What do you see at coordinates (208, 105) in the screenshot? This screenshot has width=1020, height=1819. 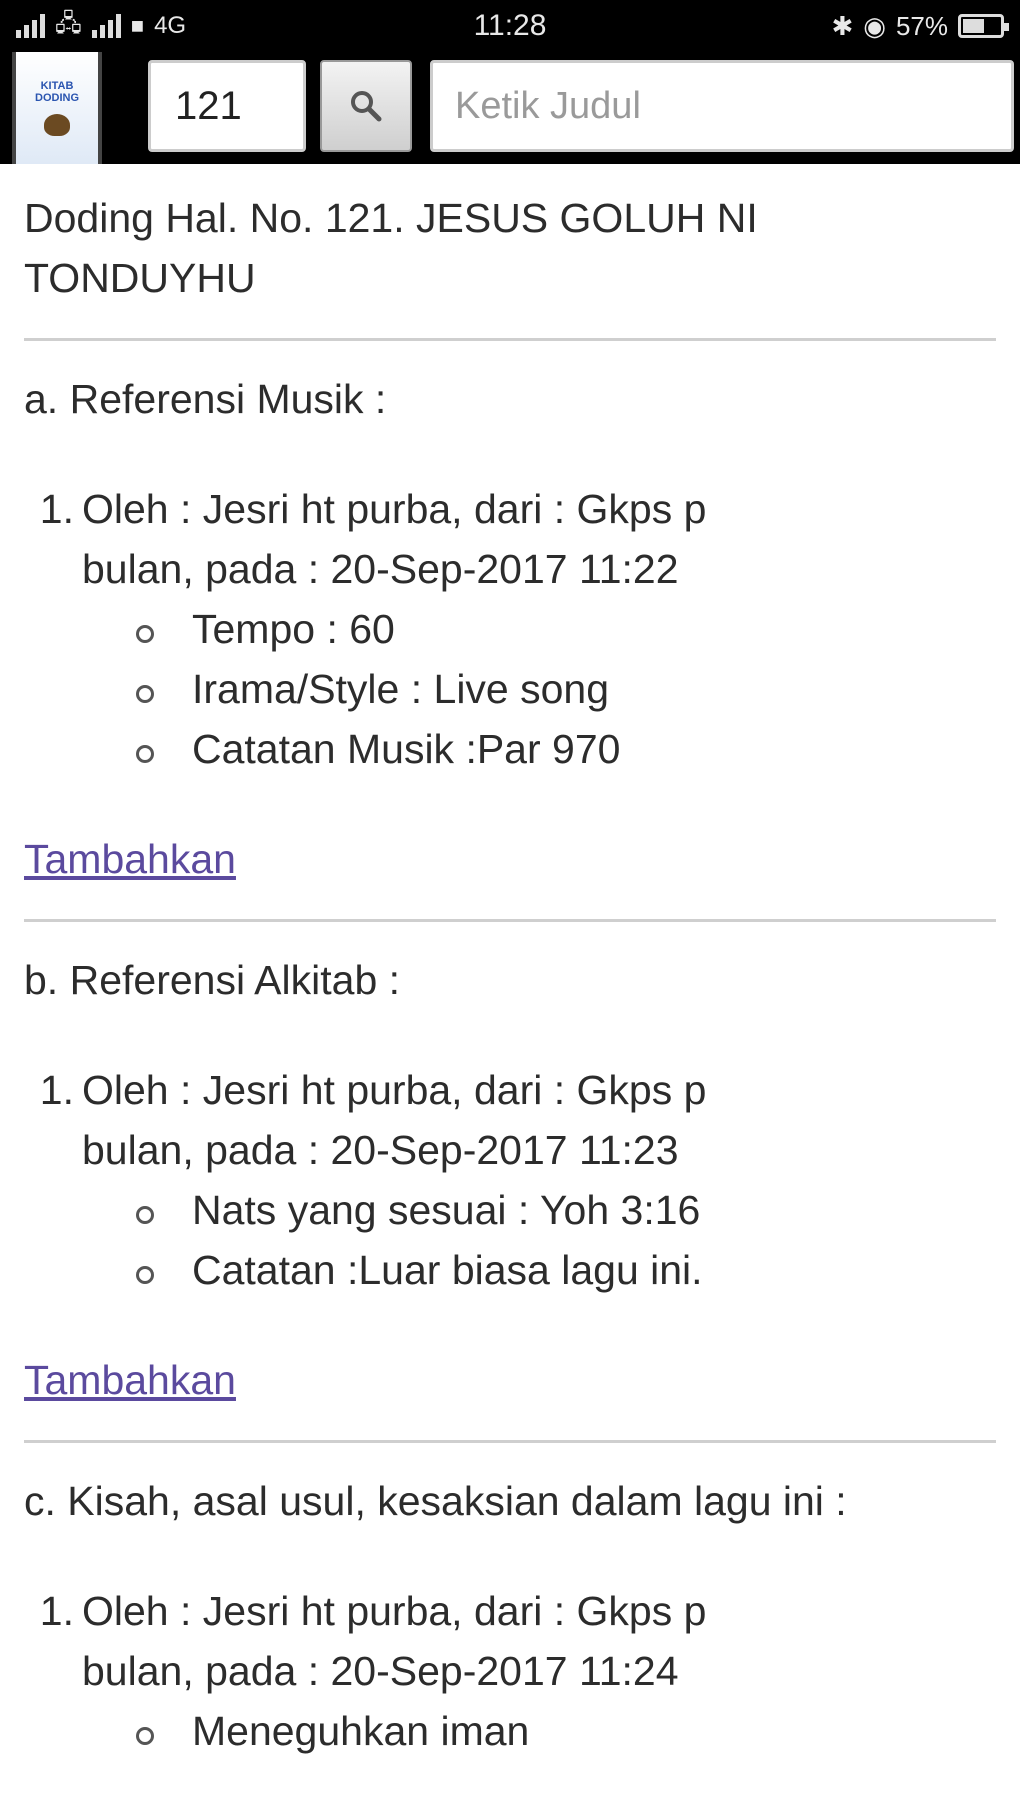 I see `song-number-value: 121` at bounding box center [208, 105].